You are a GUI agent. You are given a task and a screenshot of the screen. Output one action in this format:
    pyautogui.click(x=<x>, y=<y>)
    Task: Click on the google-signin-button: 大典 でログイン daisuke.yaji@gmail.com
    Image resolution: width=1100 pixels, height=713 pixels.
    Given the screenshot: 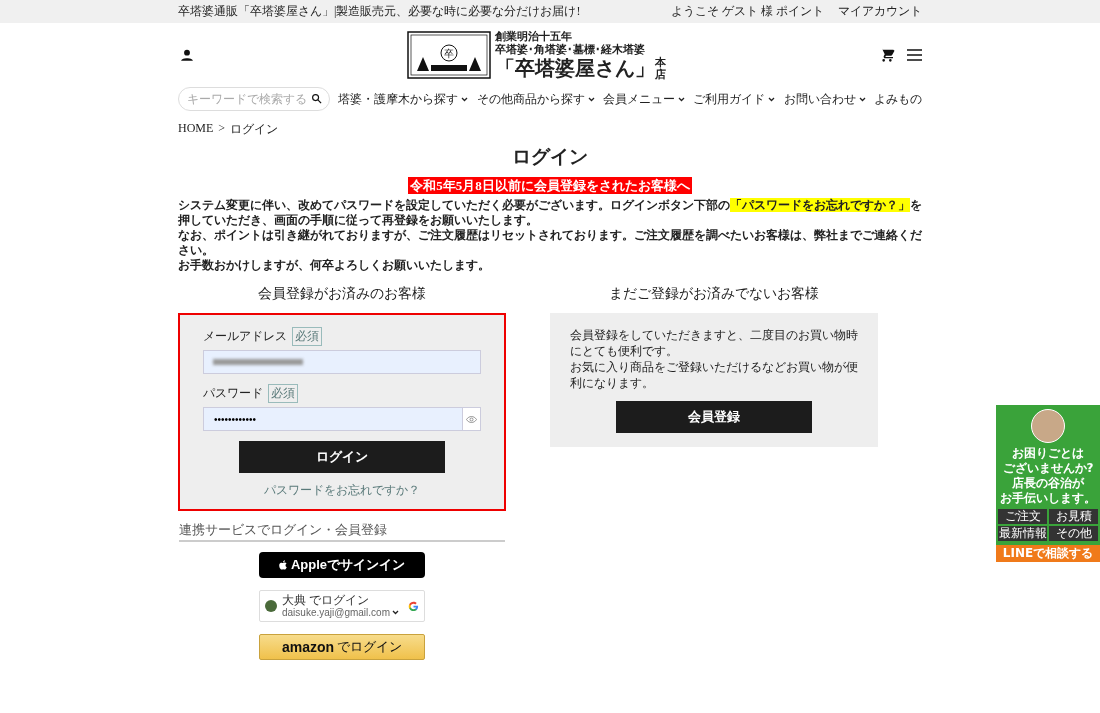 What is the action you would take?
    pyautogui.click(x=342, y=606)
    